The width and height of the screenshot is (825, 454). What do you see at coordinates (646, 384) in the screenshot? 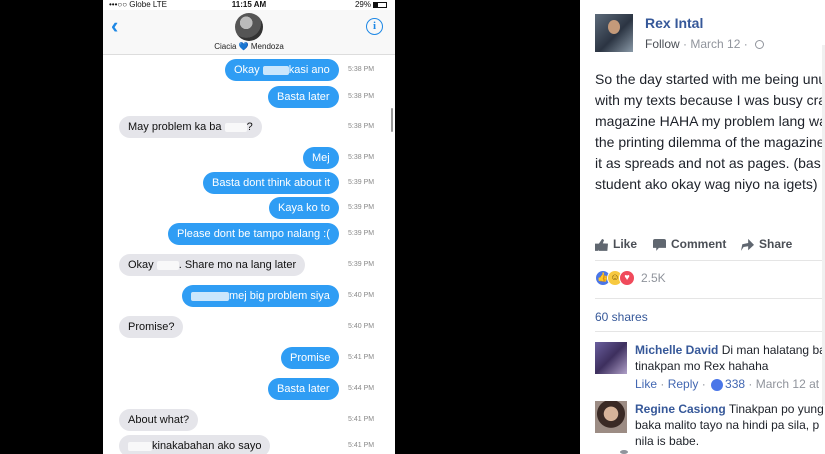
I see `comment-like-link: Like` at bounding box center [646, 384].